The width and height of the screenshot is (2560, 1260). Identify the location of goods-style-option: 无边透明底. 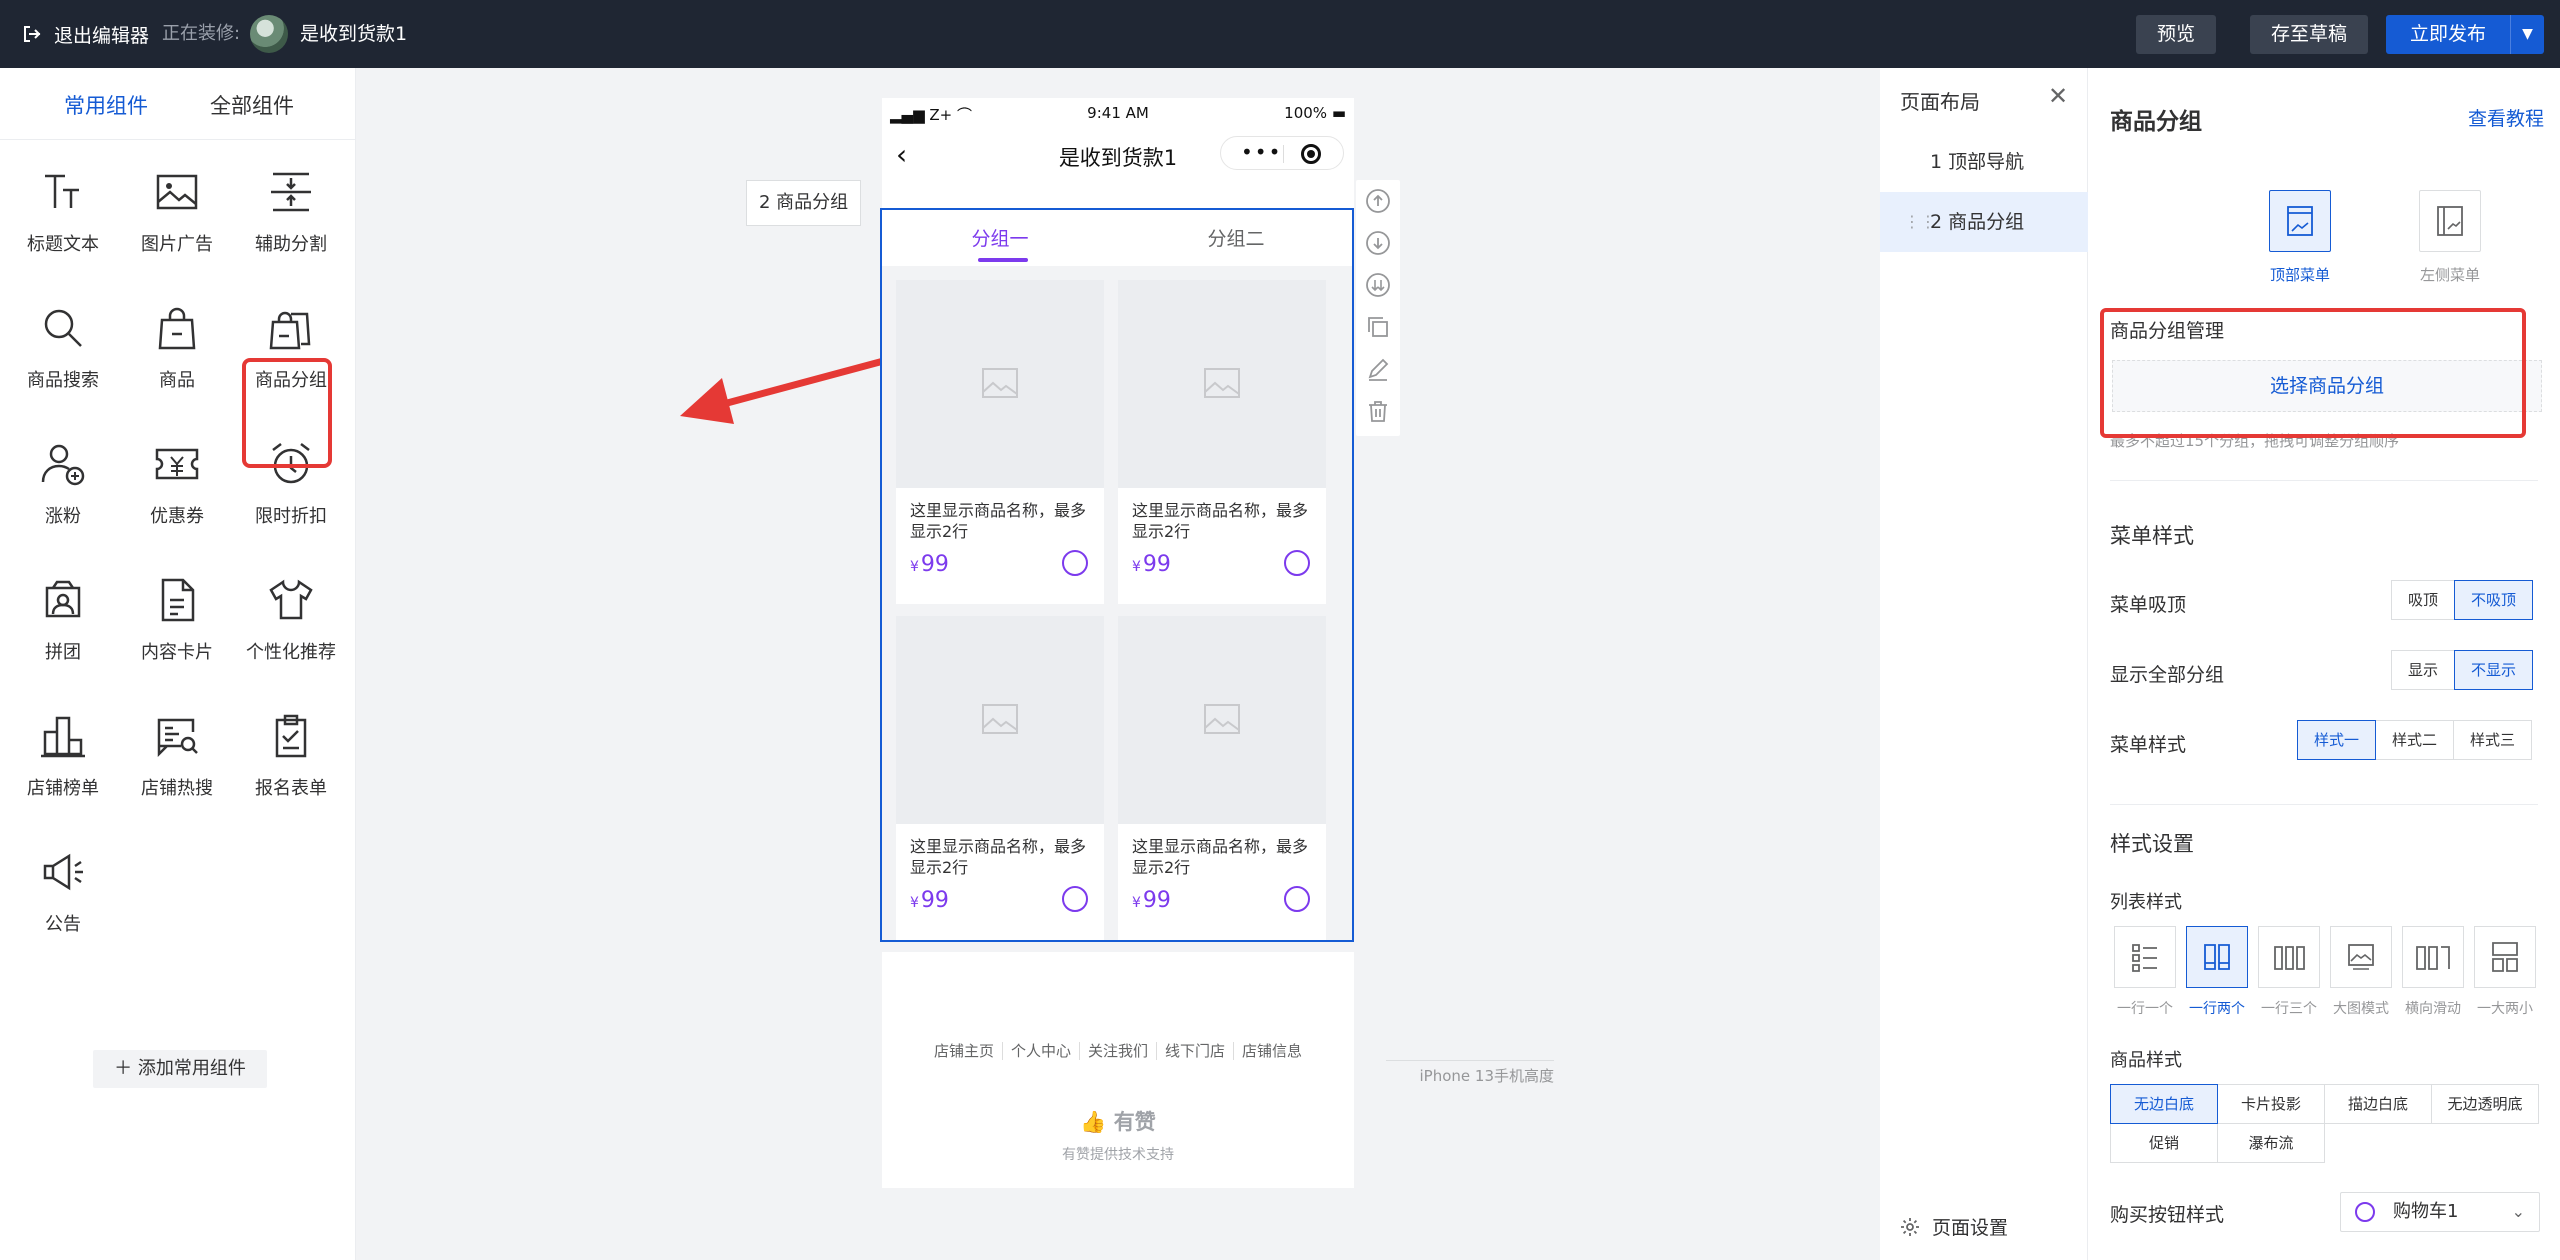
(2485, 1104).